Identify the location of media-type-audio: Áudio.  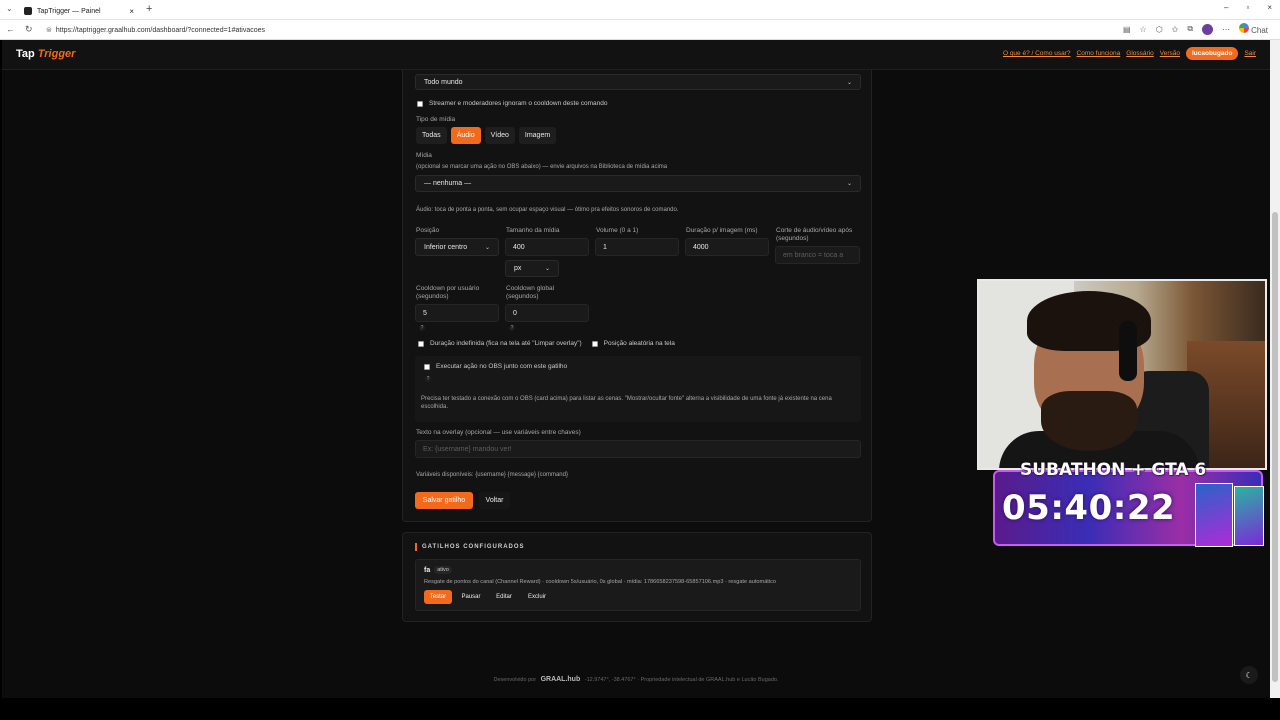
(465, 135).